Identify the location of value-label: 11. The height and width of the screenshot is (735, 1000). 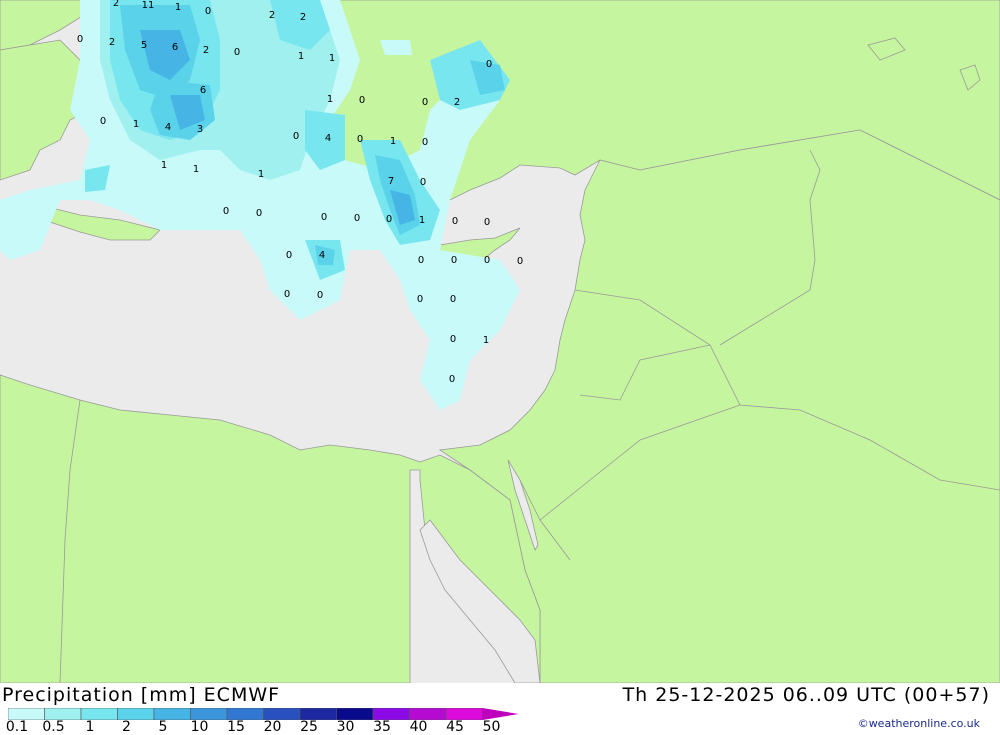
(148, 5).